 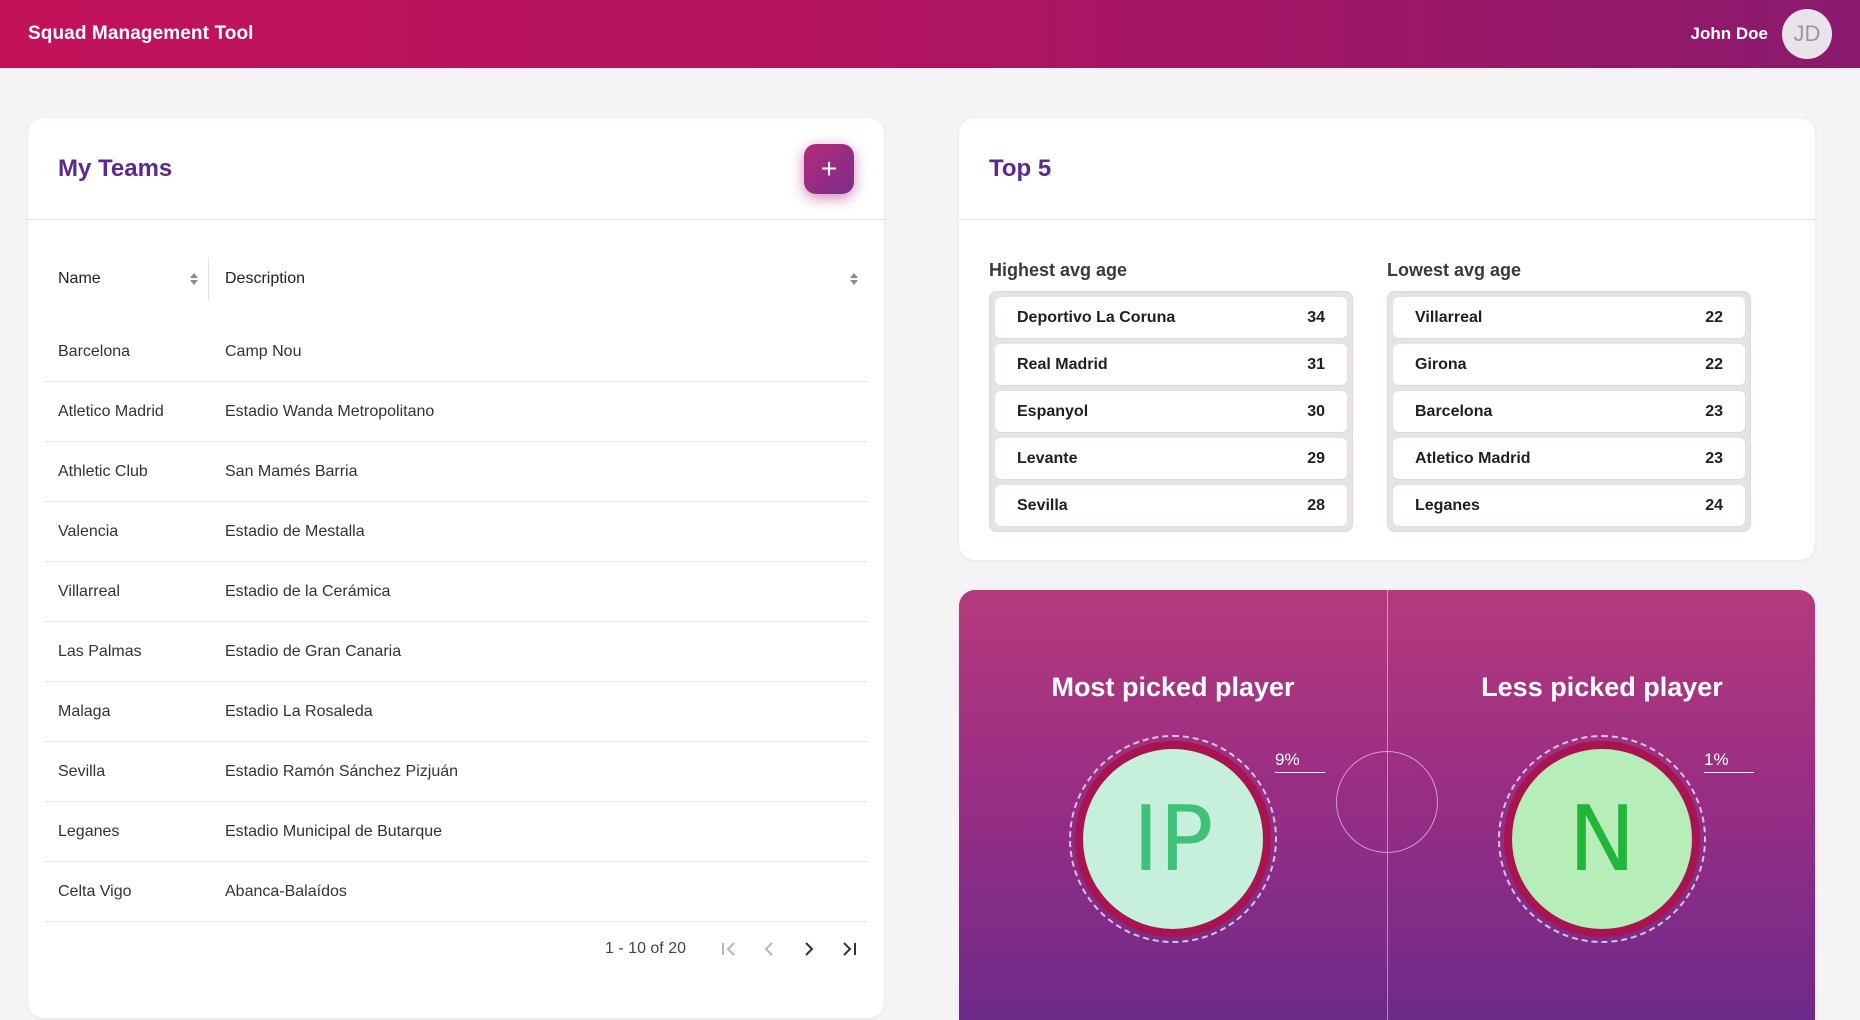 I want to click on less-picked-percent: 1%, so click(x=1729, y=761).